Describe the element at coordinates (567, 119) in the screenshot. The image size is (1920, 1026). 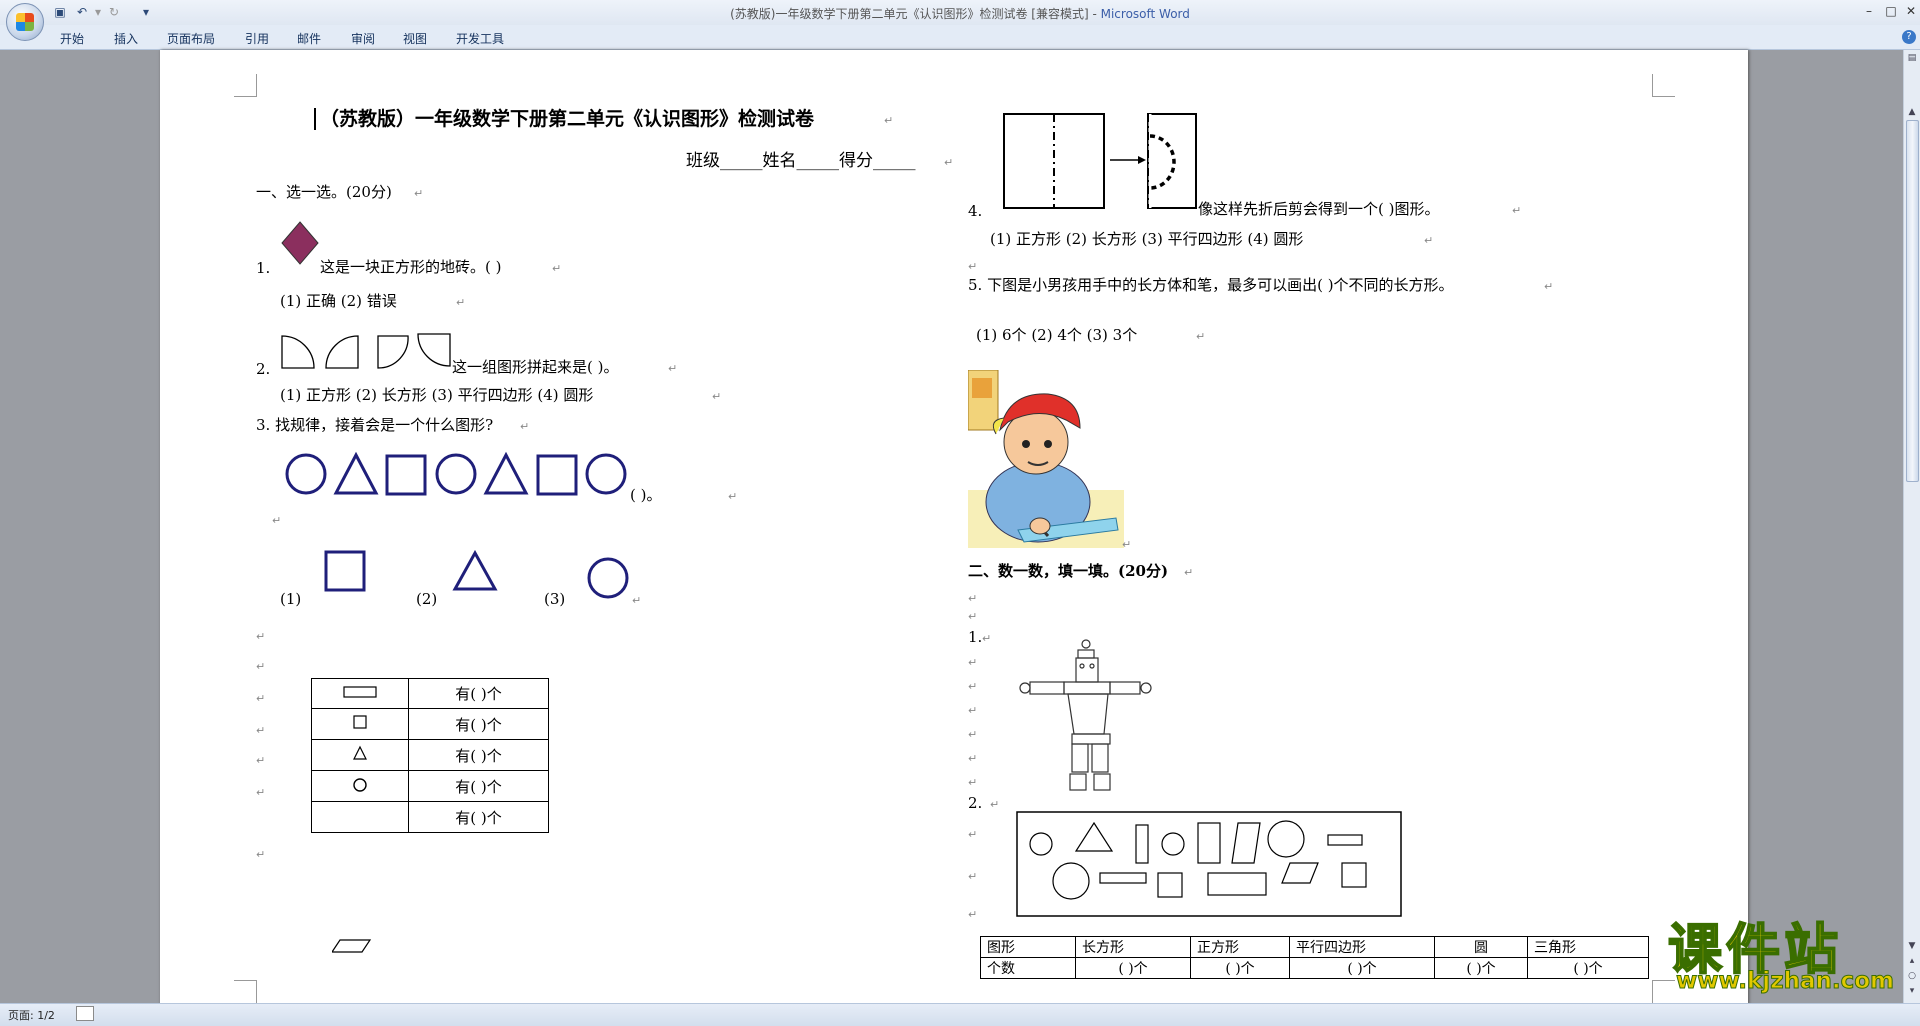
I see `doc-title: （苏教版）一年级数学下册第二单元《认识图形》检测试卷` at that location.